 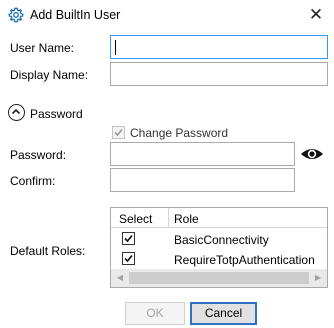 What do you see at coordinates (135, 219) in the screenshot?
I see `column-header-select: Select` at bounding box center [135, 219].